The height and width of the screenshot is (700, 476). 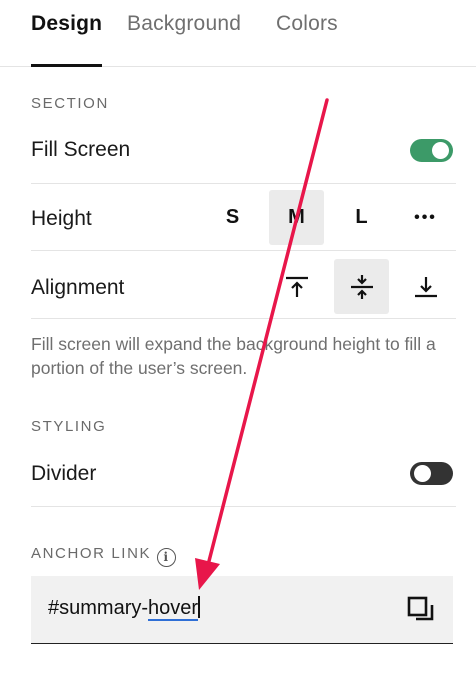 I want to click on height-label: Height, so click(x=61, y=218).